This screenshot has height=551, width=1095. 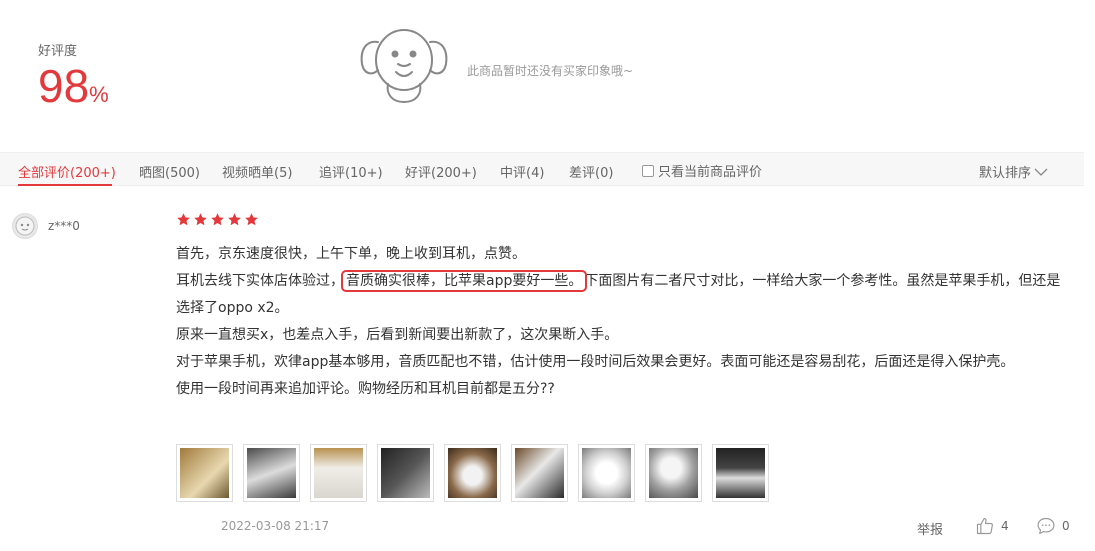 I want to click on review-line: 原来一直想买x，也差点入手，后看到新闻要出新款了，这次果断入手。, so click(x=397, y=335).